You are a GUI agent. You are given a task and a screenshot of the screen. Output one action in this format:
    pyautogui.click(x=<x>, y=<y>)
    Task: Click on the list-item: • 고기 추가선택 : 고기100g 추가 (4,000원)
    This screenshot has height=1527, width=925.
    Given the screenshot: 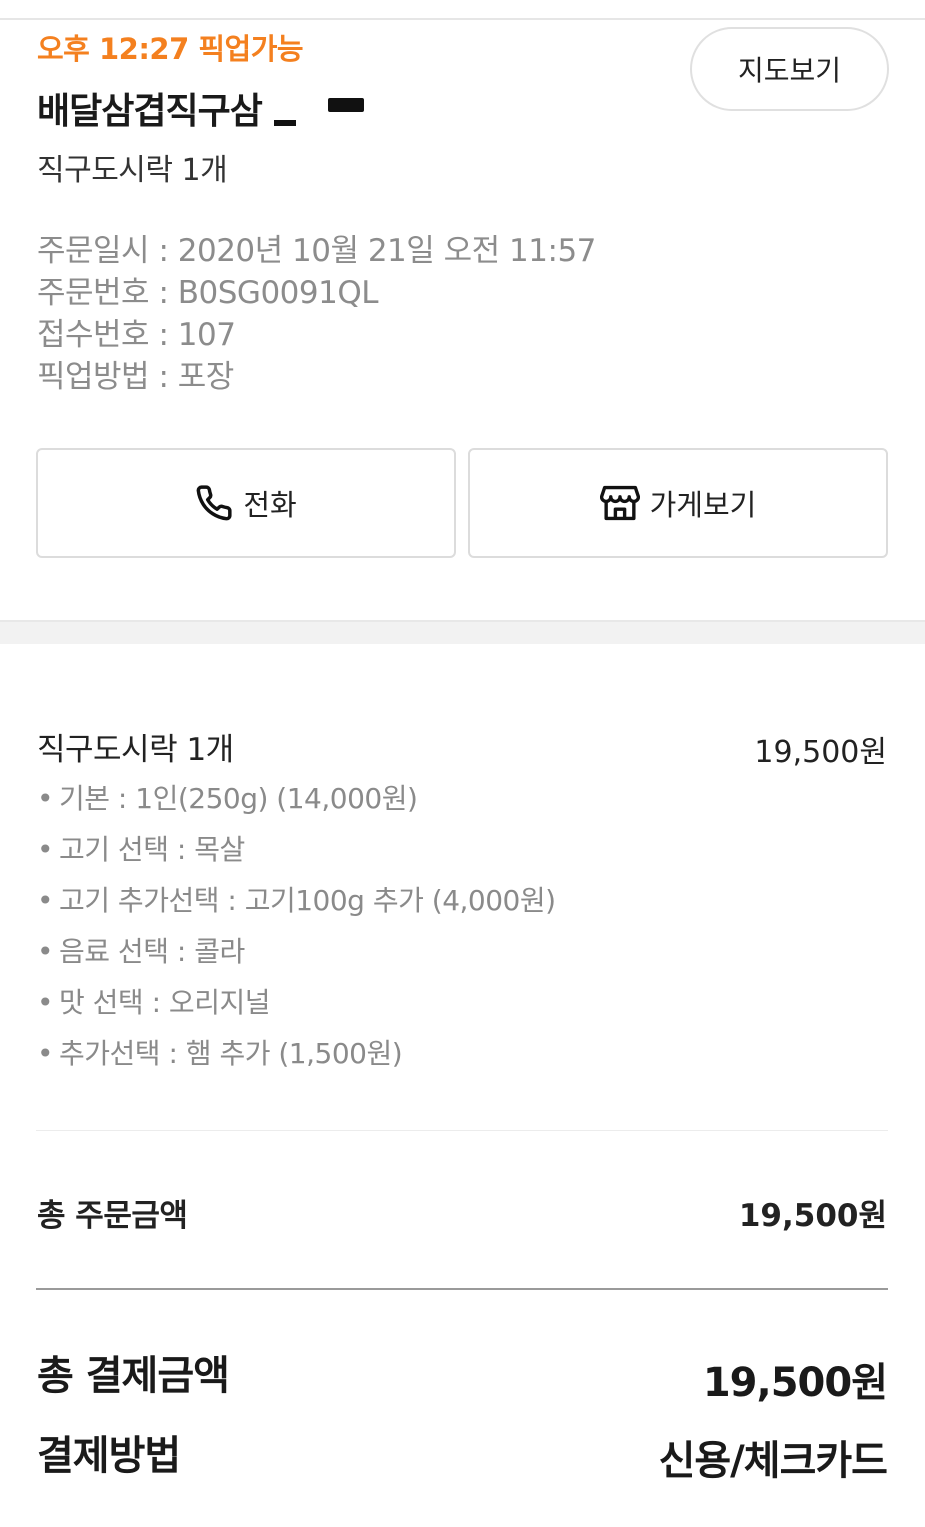 What is the action you would take?
    pyautogui.click(x=296, y=903)
    